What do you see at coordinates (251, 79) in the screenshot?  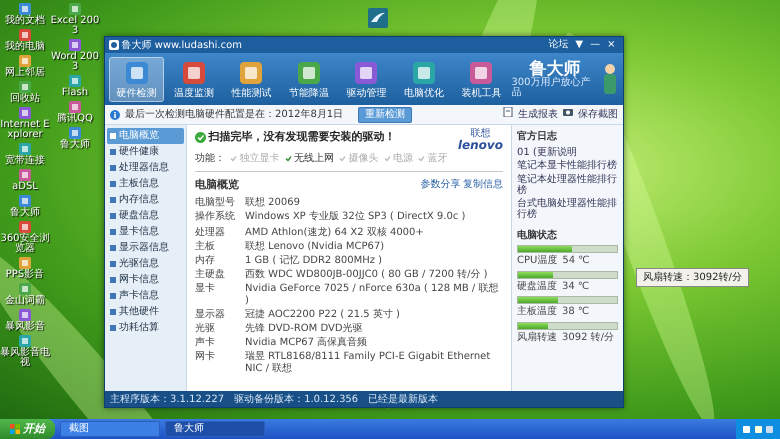 I see `toolbar-tab: 性能测试` at bounding box center [251, 79].